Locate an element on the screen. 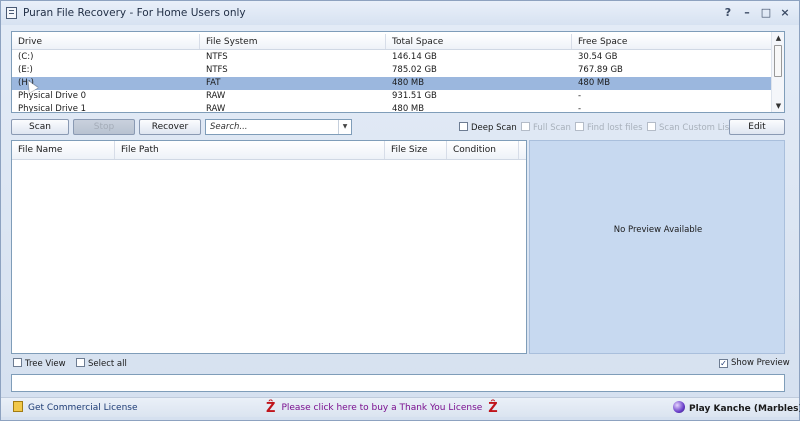 This screenshot has width=800, height=421. drive-row: Physical Drive 0 RAW 931.51 GB - is located at coordinates (392, 96).